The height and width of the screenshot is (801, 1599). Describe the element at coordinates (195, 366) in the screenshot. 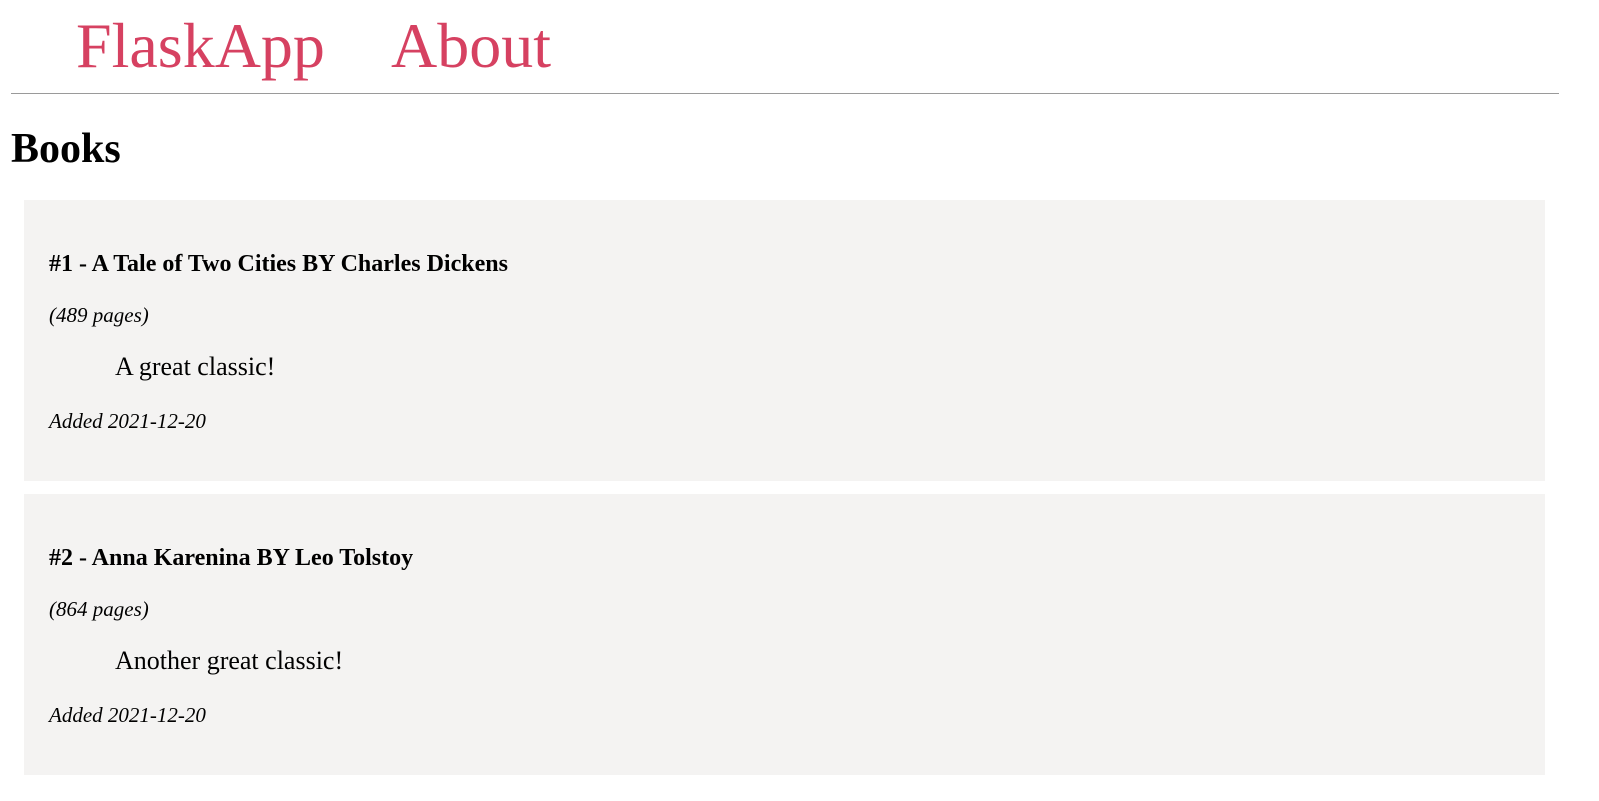

I see `book-review: A great classic!` at that location.